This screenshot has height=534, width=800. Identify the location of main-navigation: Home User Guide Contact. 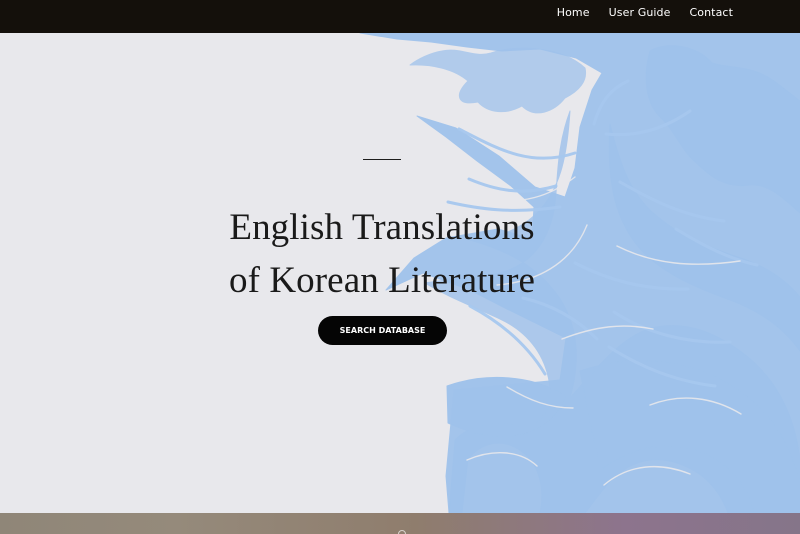
(645, 13).